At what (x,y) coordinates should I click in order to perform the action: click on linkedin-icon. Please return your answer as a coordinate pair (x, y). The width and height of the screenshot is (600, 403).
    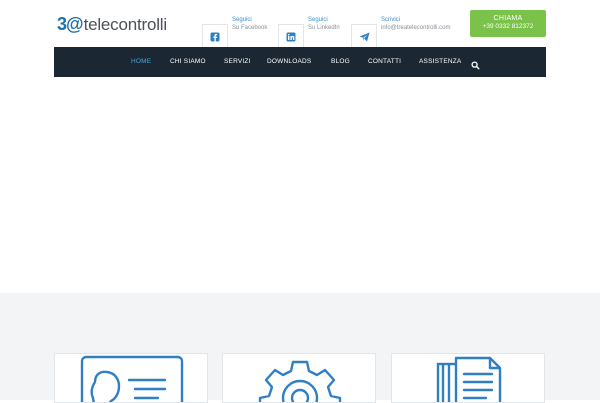
    Looking at the image, I should click on (291, 37).